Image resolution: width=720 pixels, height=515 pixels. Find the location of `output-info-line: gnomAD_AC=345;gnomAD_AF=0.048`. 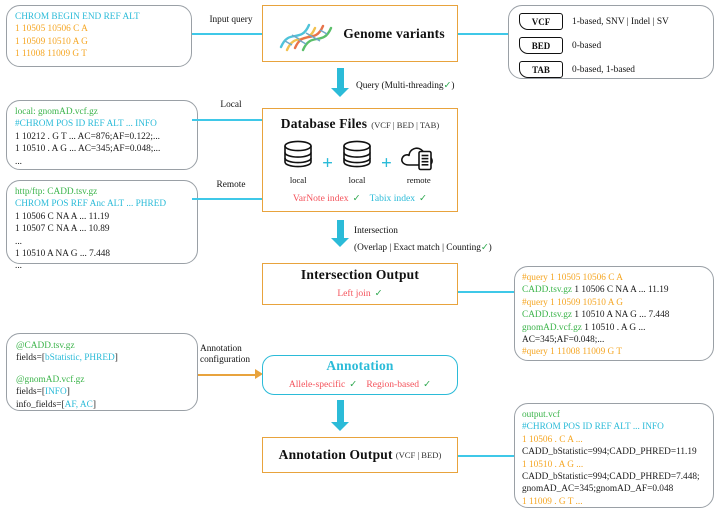

output-info-line: gnomAD_AC=345;gnomAD_AF=0.048 is located at coordinates (598, 489).